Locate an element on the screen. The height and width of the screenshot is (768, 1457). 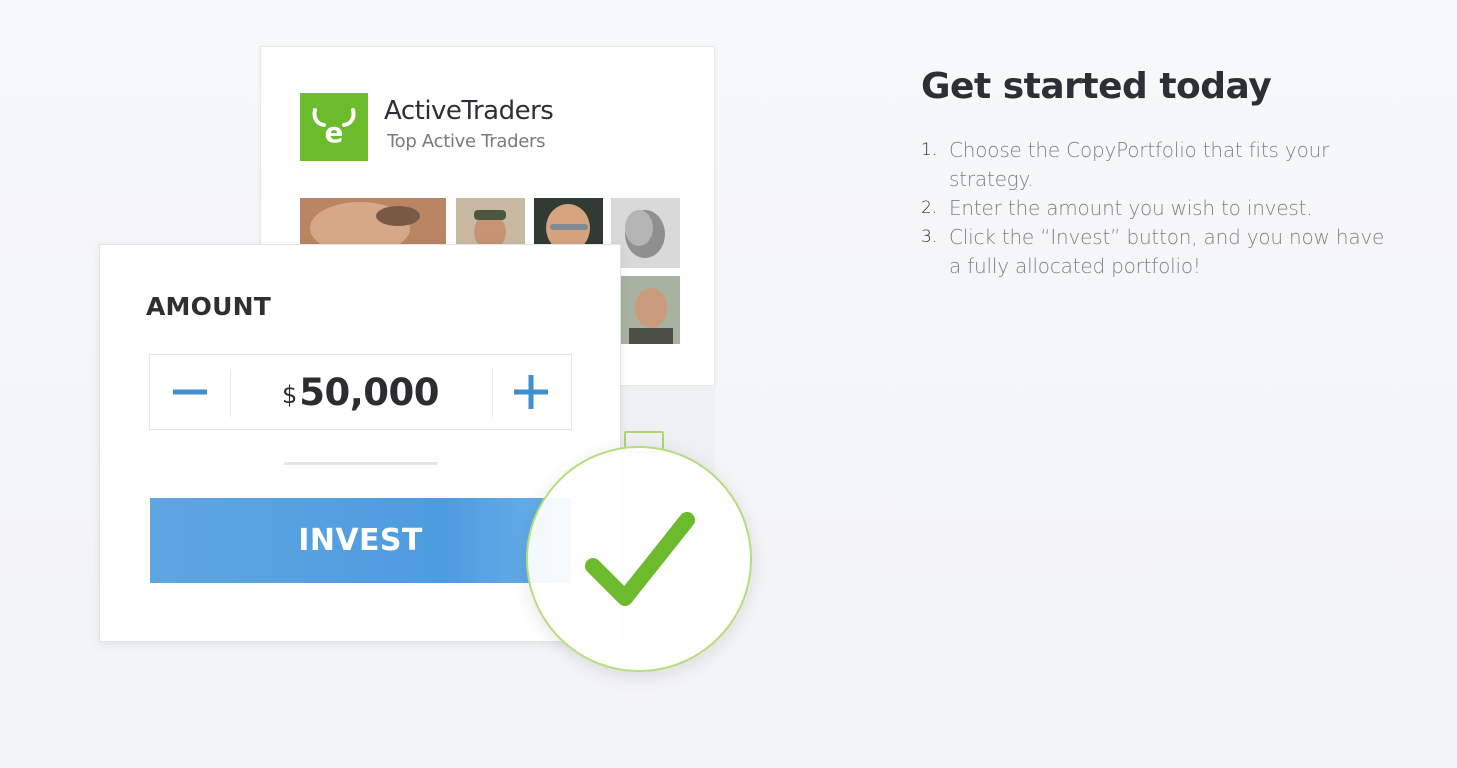
amount-input: $ 50,000 is located at coordinates (360, 392).